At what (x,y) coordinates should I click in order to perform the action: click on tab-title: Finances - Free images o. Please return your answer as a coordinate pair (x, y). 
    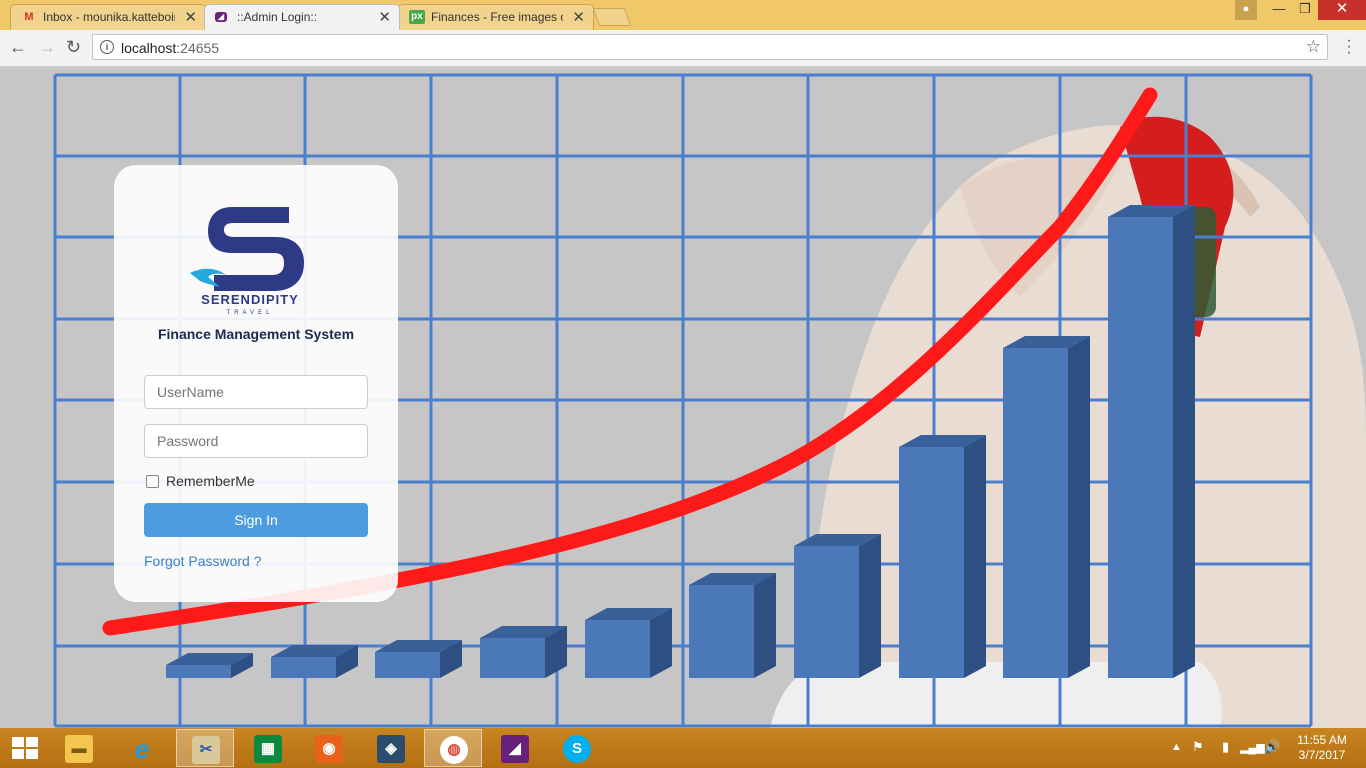
    Looking at the image, I should click on (497, 17).